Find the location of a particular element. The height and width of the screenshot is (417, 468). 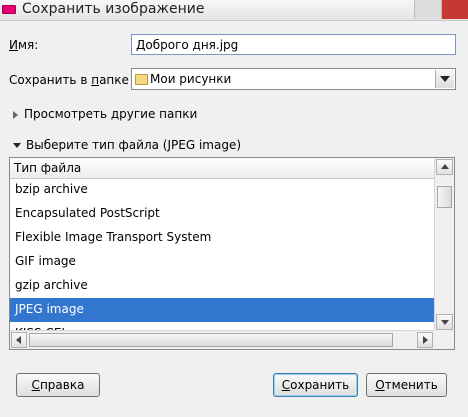

name-label: Имя: is located at coordinates (24, 45).